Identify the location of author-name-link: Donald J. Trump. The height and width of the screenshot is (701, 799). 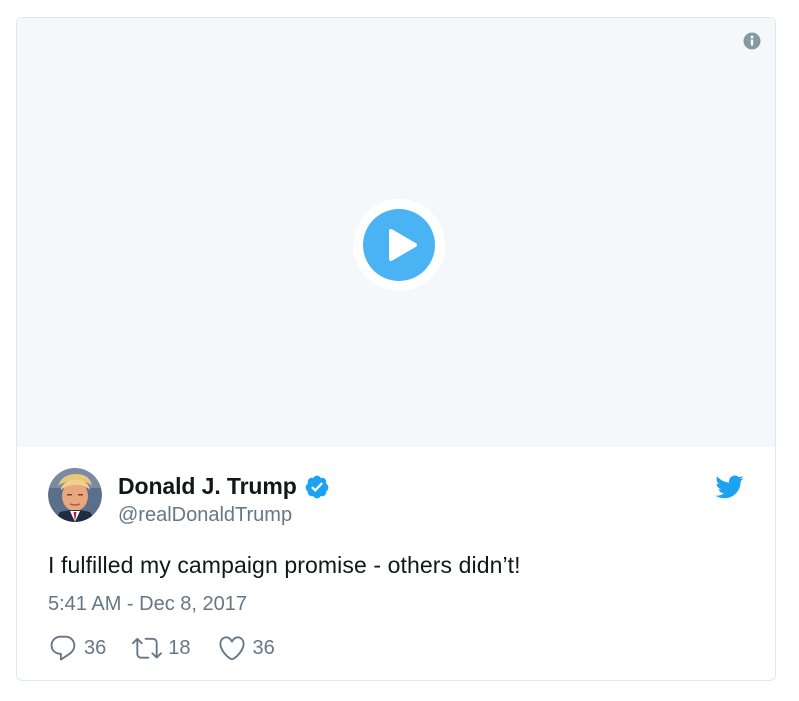
(224, 486).